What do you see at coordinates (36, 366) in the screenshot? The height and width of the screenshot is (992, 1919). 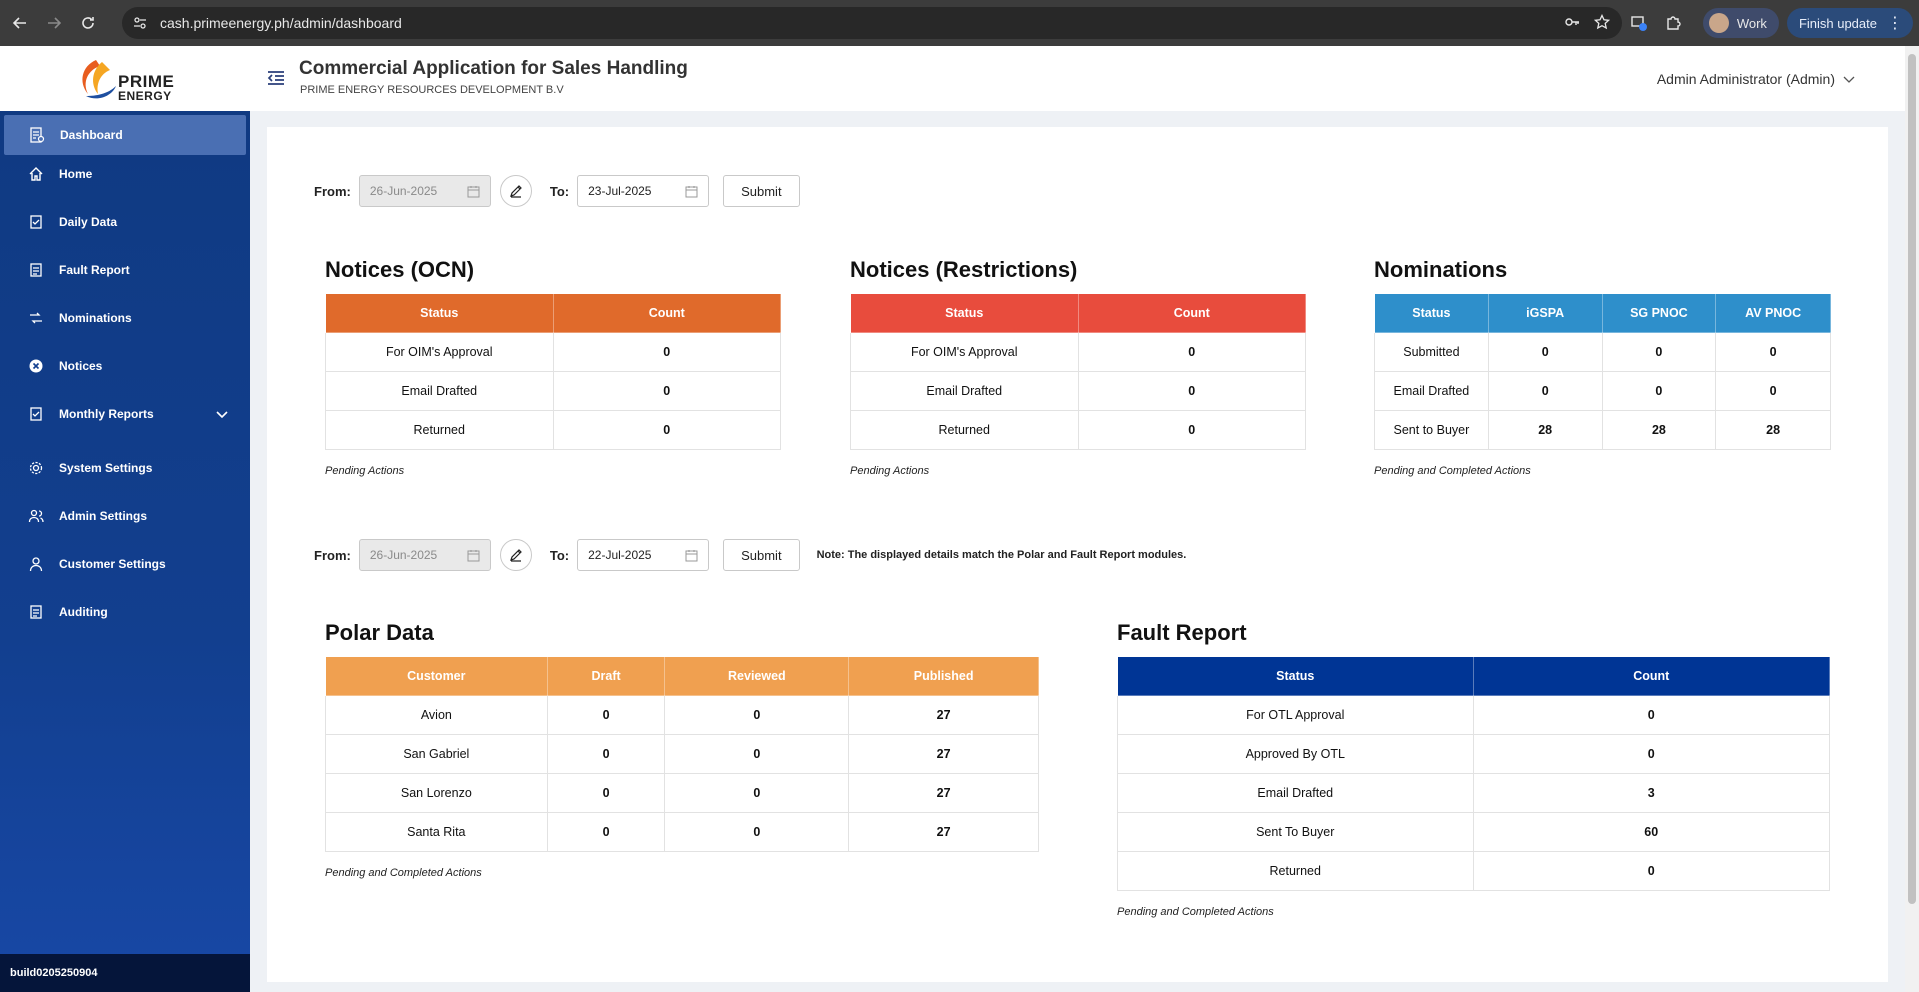 I see `notices-icon` at bounding box center [36, 366].